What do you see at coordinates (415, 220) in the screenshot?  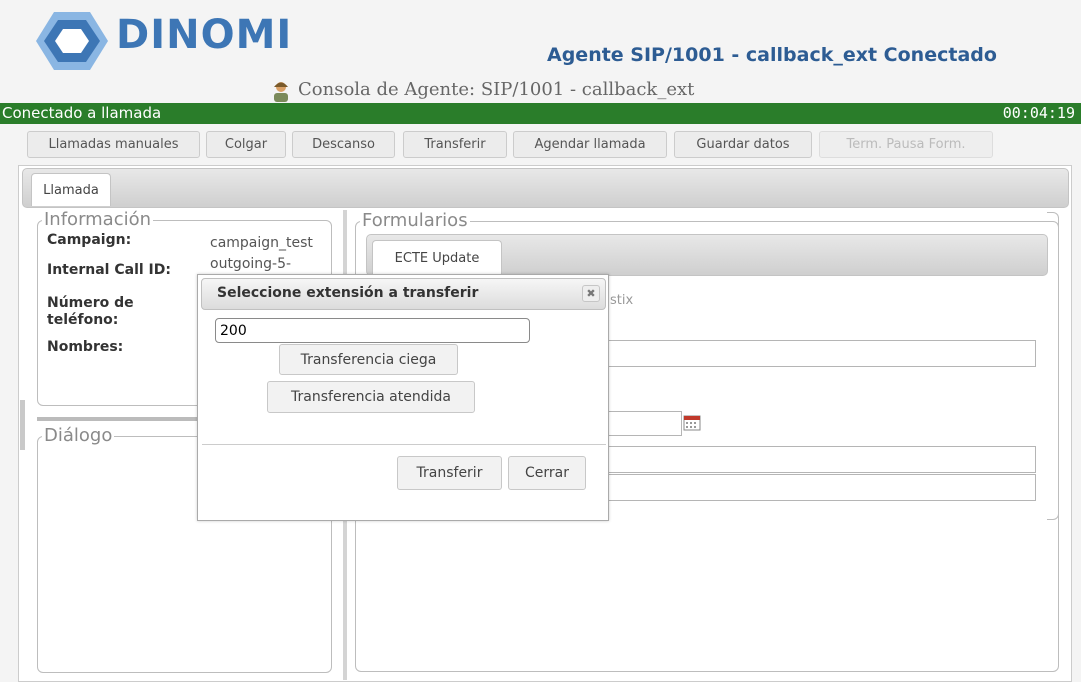 I see `forms-legend: Formularios` at bounding box center [415, 220].